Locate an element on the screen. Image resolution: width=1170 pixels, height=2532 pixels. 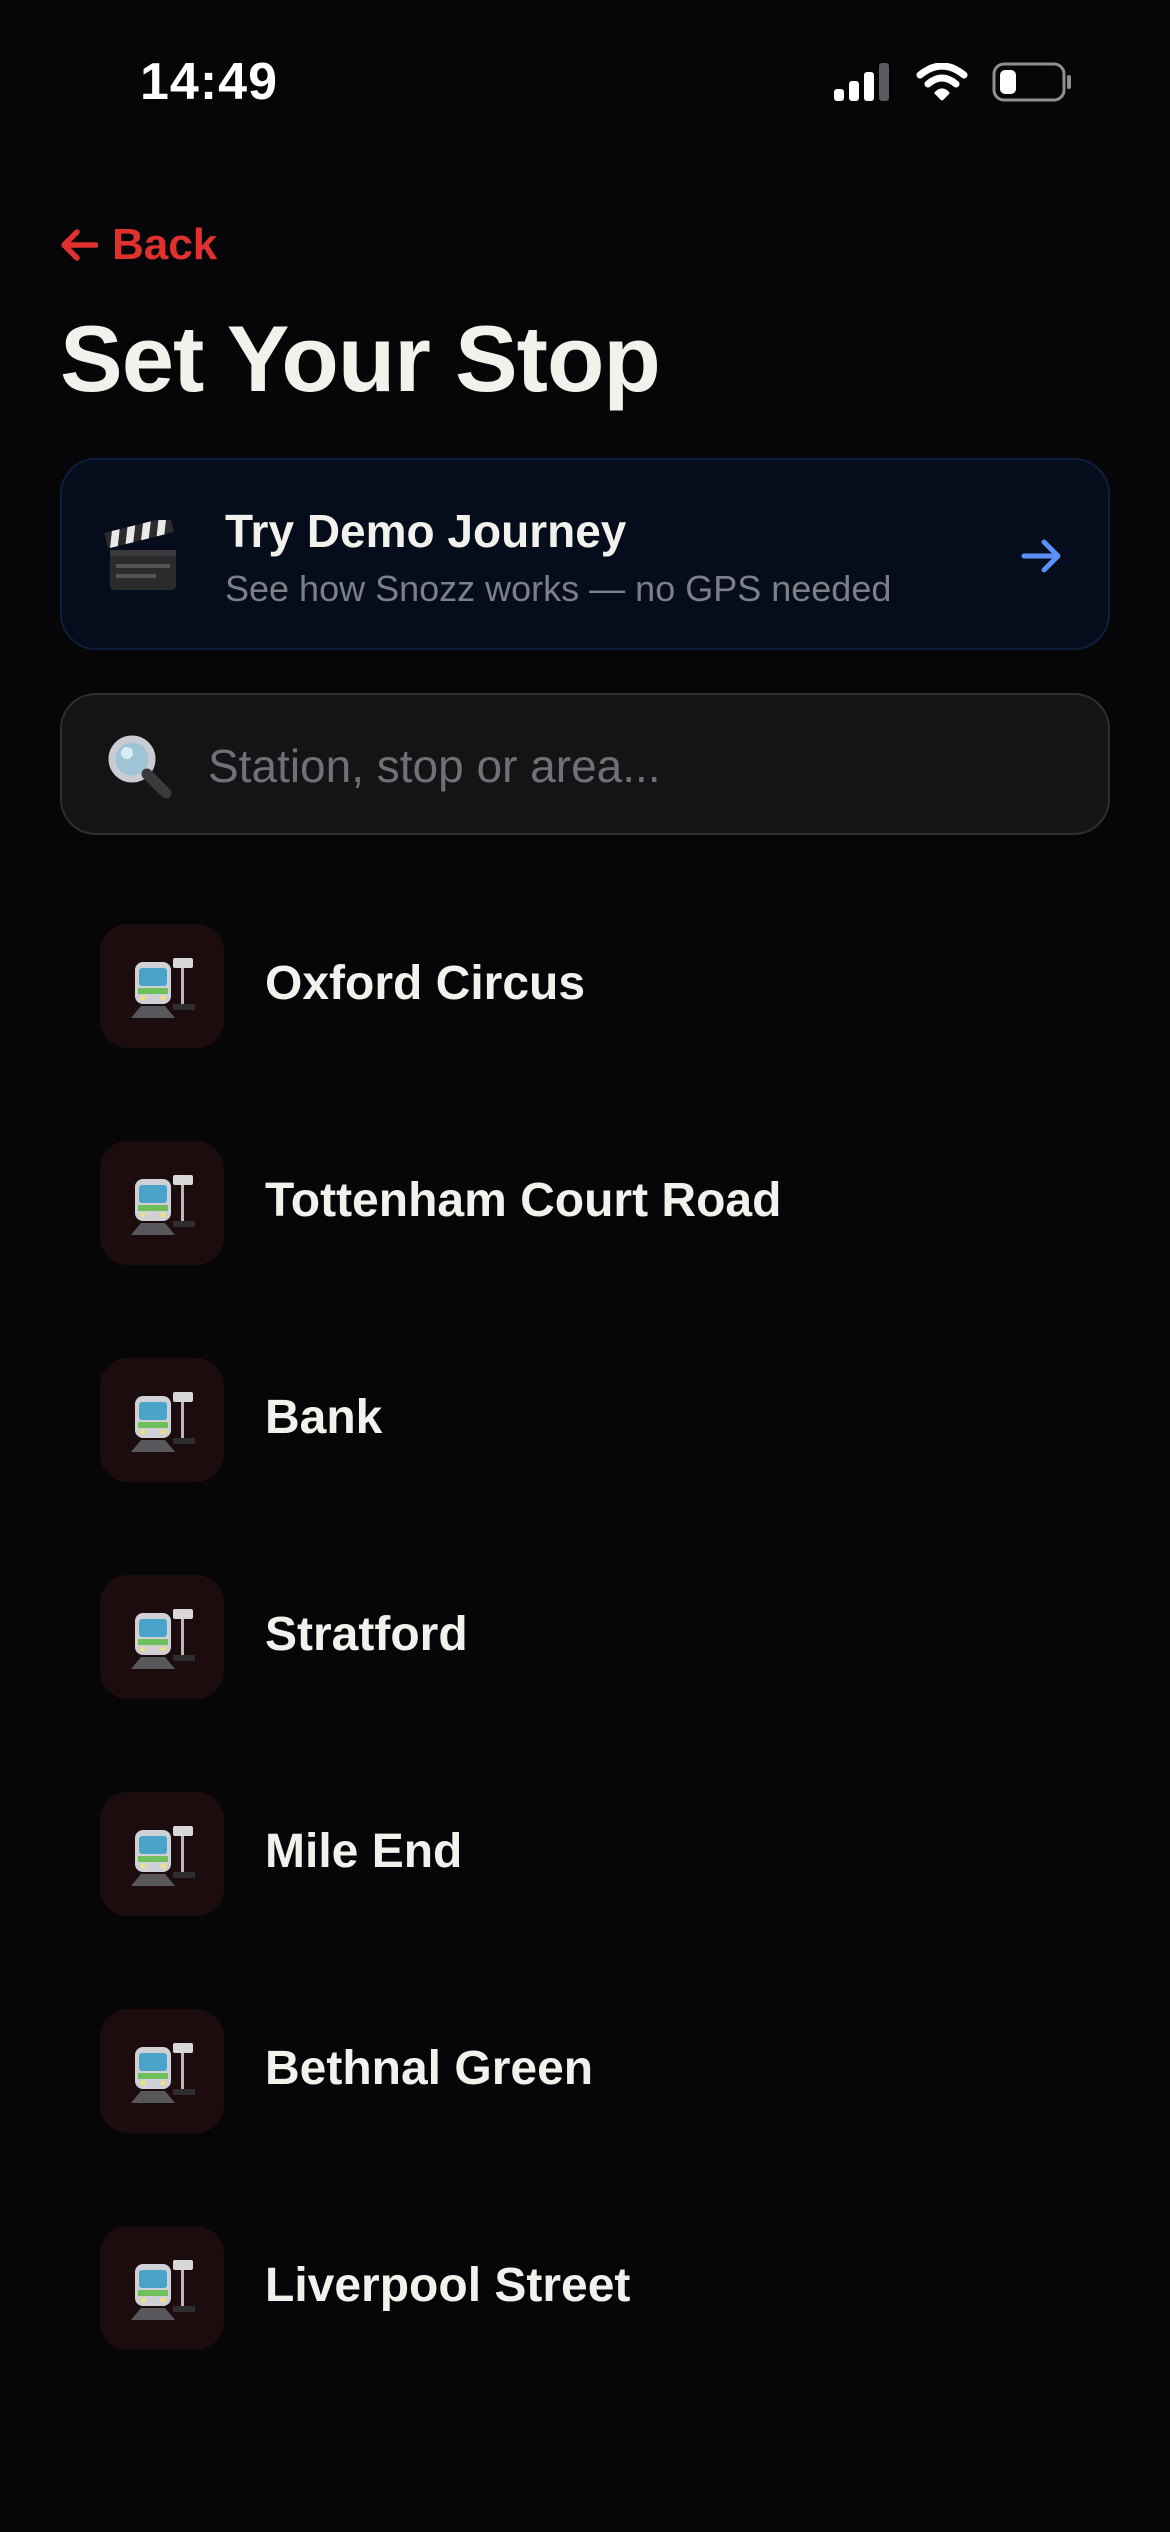
arrow-right-icon is located at coordinates (1041, 556).